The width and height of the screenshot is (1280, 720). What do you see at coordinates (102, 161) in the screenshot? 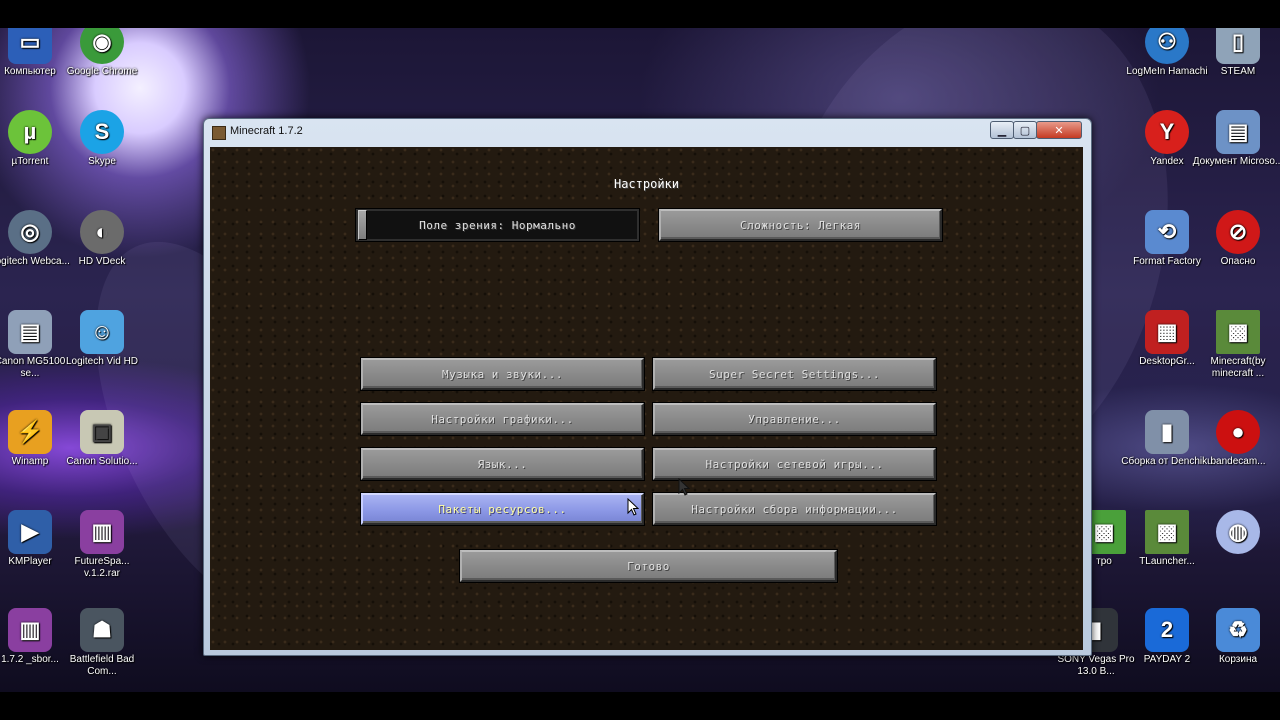
I see `desktop-icon-label: Skype` at bounding box center [102, 161].